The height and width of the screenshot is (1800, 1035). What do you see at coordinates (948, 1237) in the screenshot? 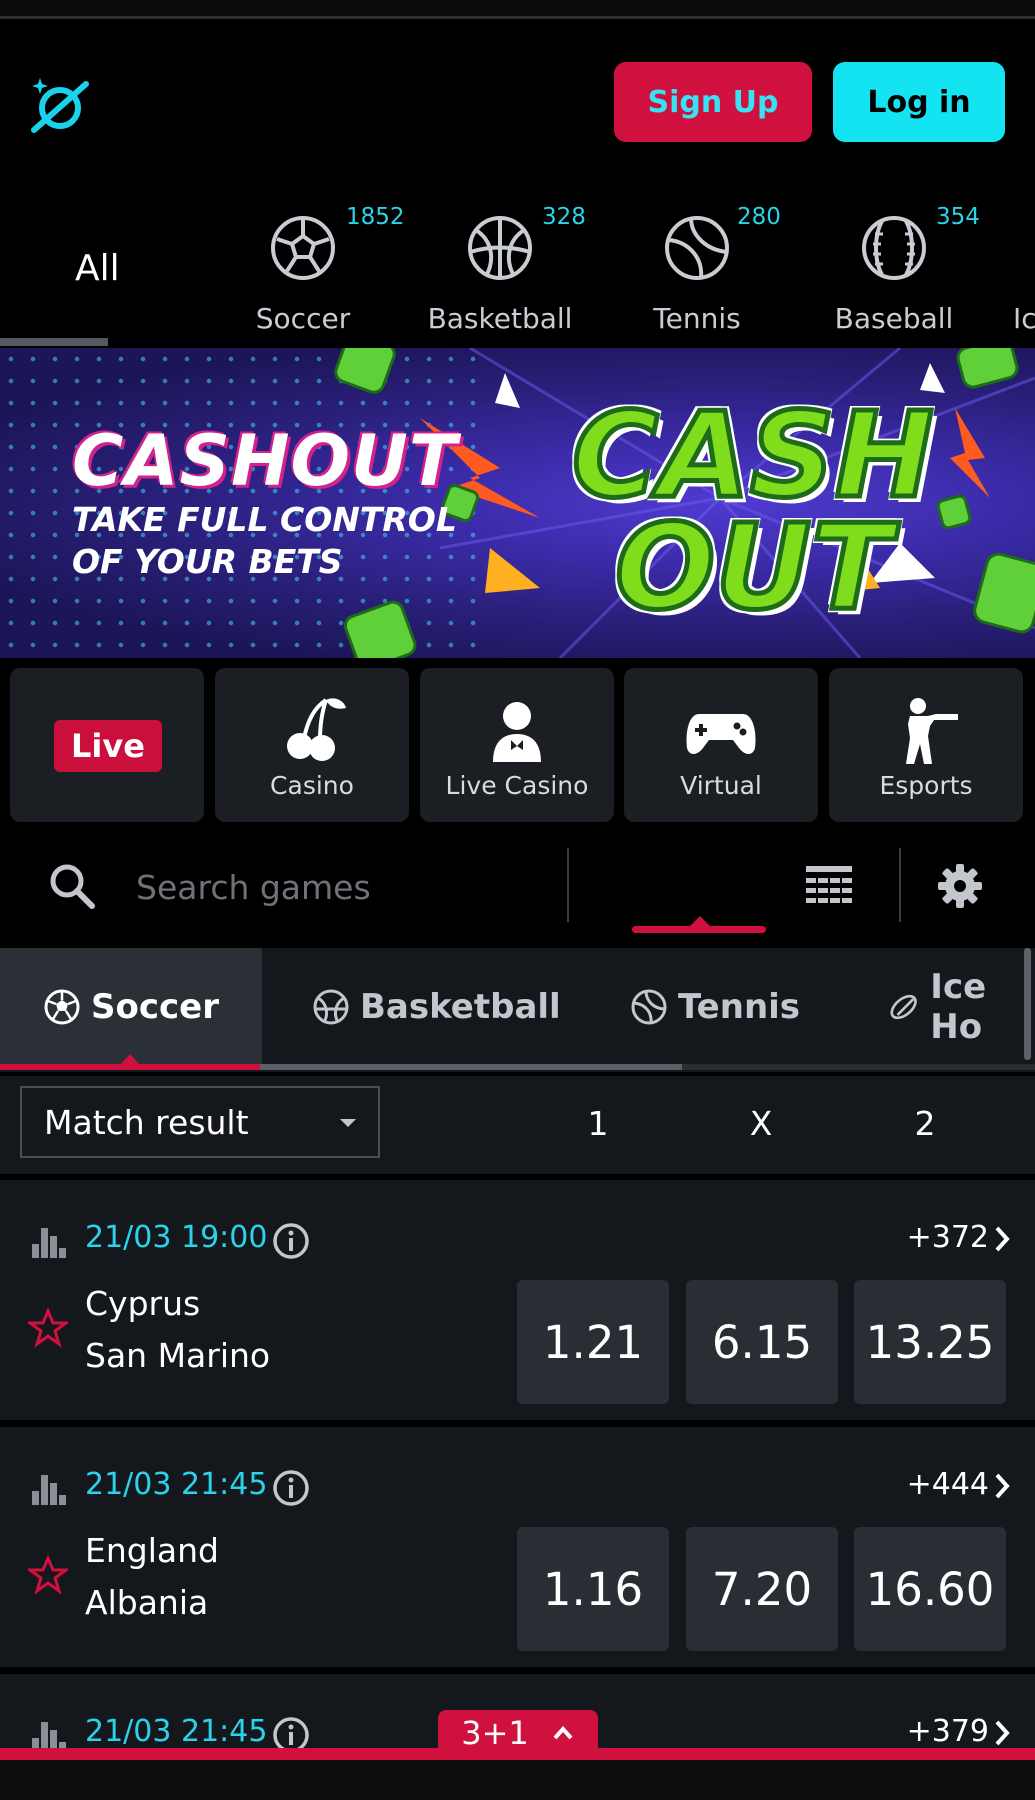
I see `more-markets-count: +372` at bounding box center [948, 1237].